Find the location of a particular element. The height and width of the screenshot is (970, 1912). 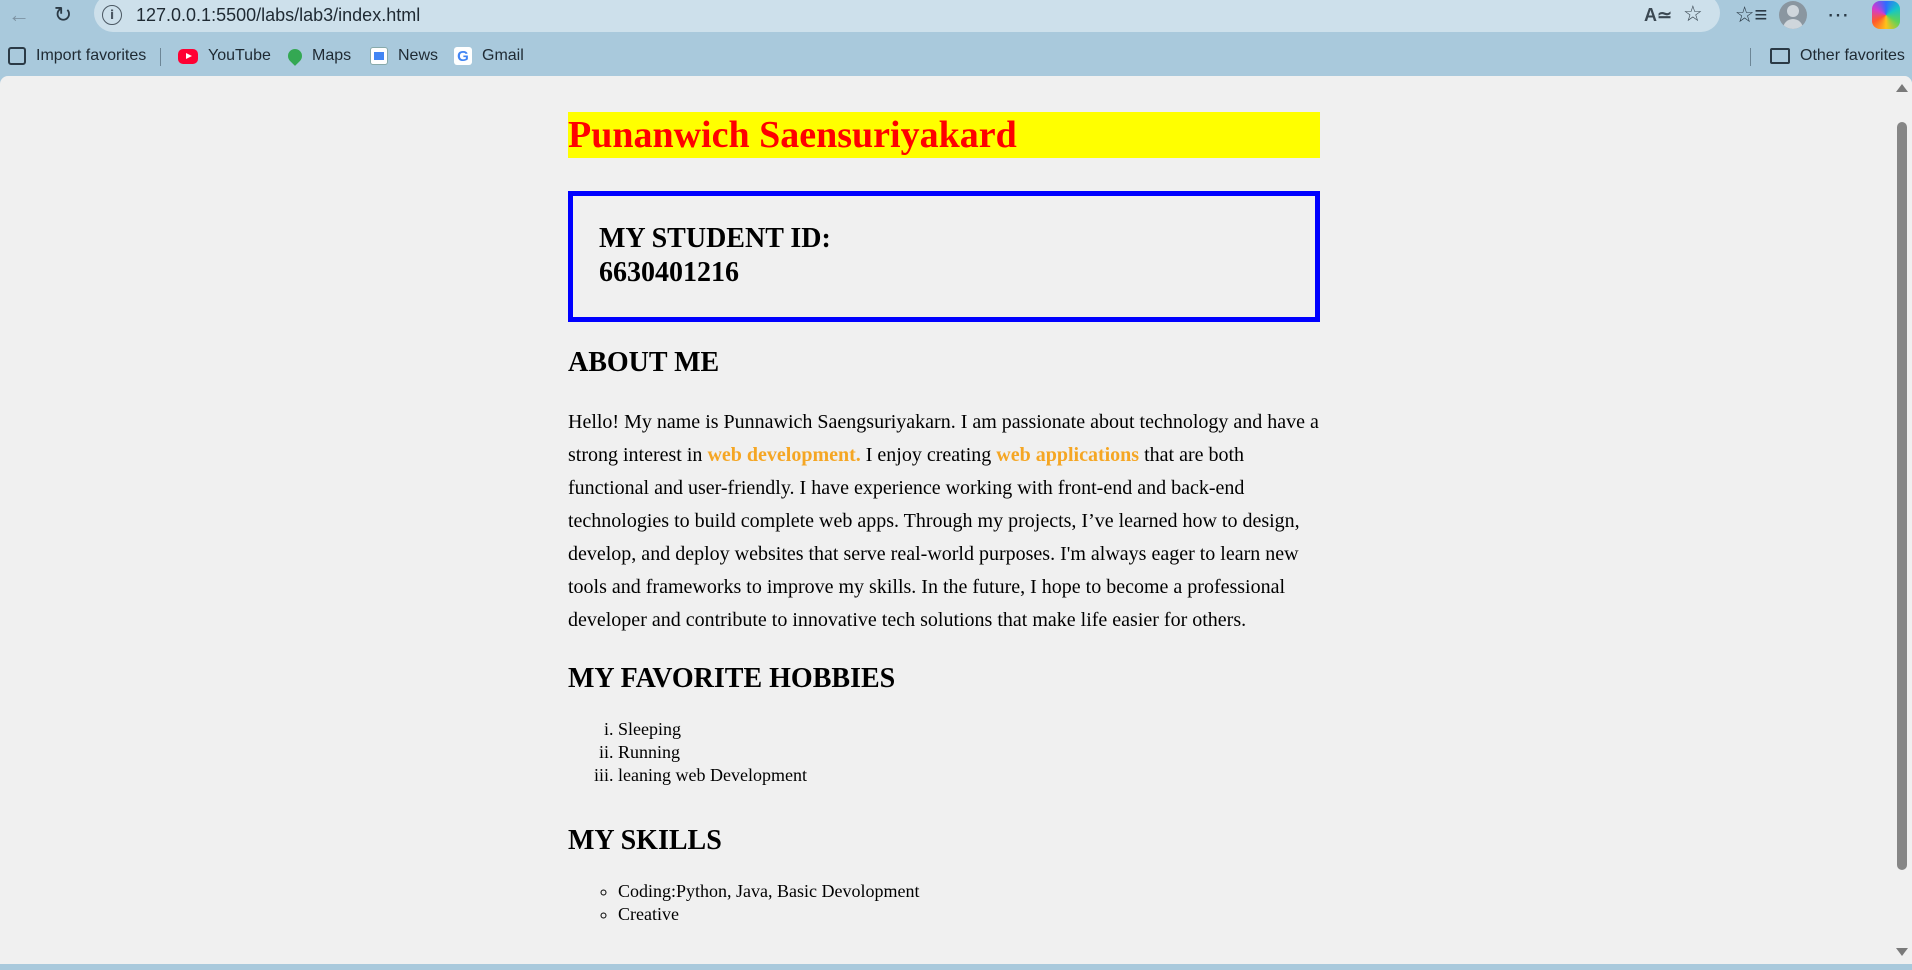

url-text: 127.0.0.1:5500/labs/lab3/index.html is located at coordinates (278, 15).